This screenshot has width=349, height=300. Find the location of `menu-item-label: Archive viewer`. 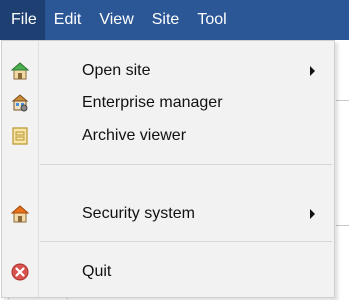

menu-item-label: Archive viewer is located at coordinates (134, 135).